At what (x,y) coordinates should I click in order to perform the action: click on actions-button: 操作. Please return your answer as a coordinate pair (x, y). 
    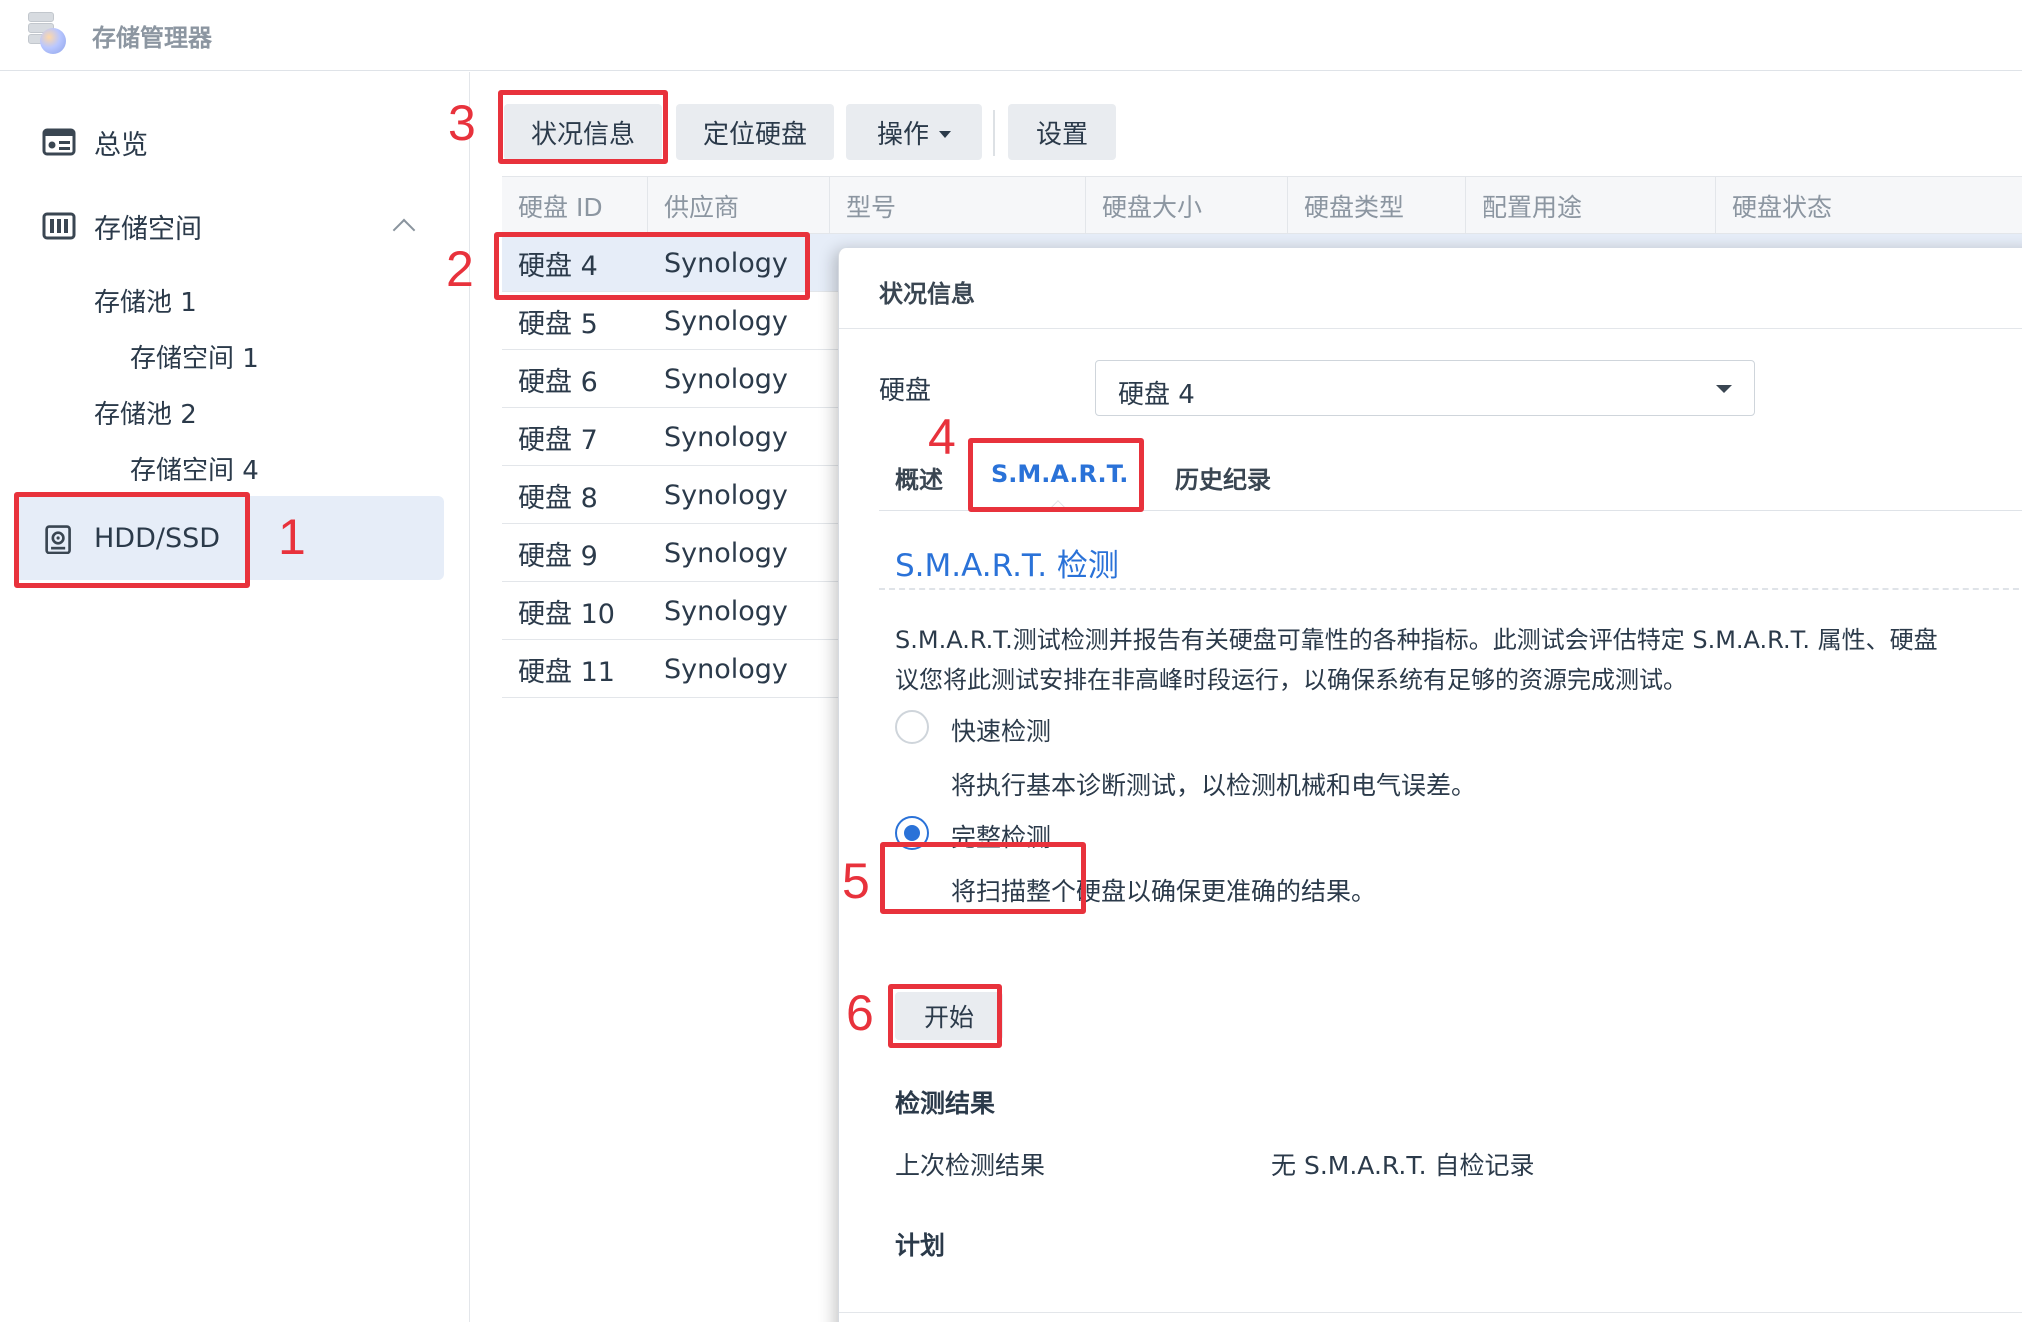
    Looking at the image, I should click on (914, 132).